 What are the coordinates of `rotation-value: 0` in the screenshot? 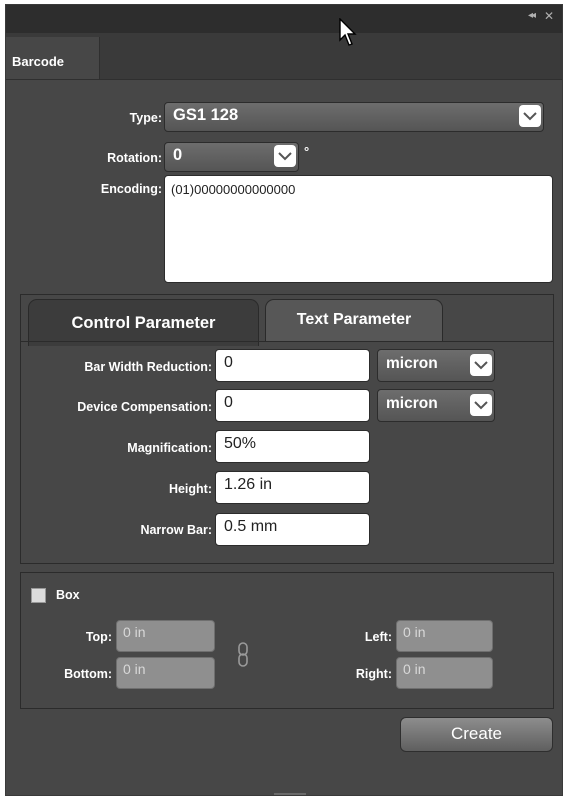 It's located at (178, 155).